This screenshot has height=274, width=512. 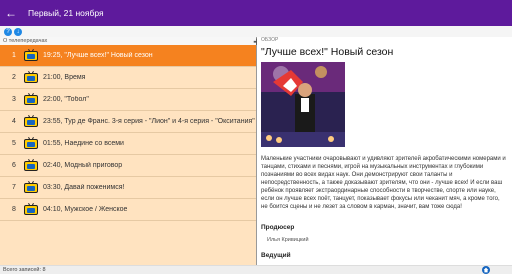 I want to click on program-number: 6, so click(x=14, y=165).